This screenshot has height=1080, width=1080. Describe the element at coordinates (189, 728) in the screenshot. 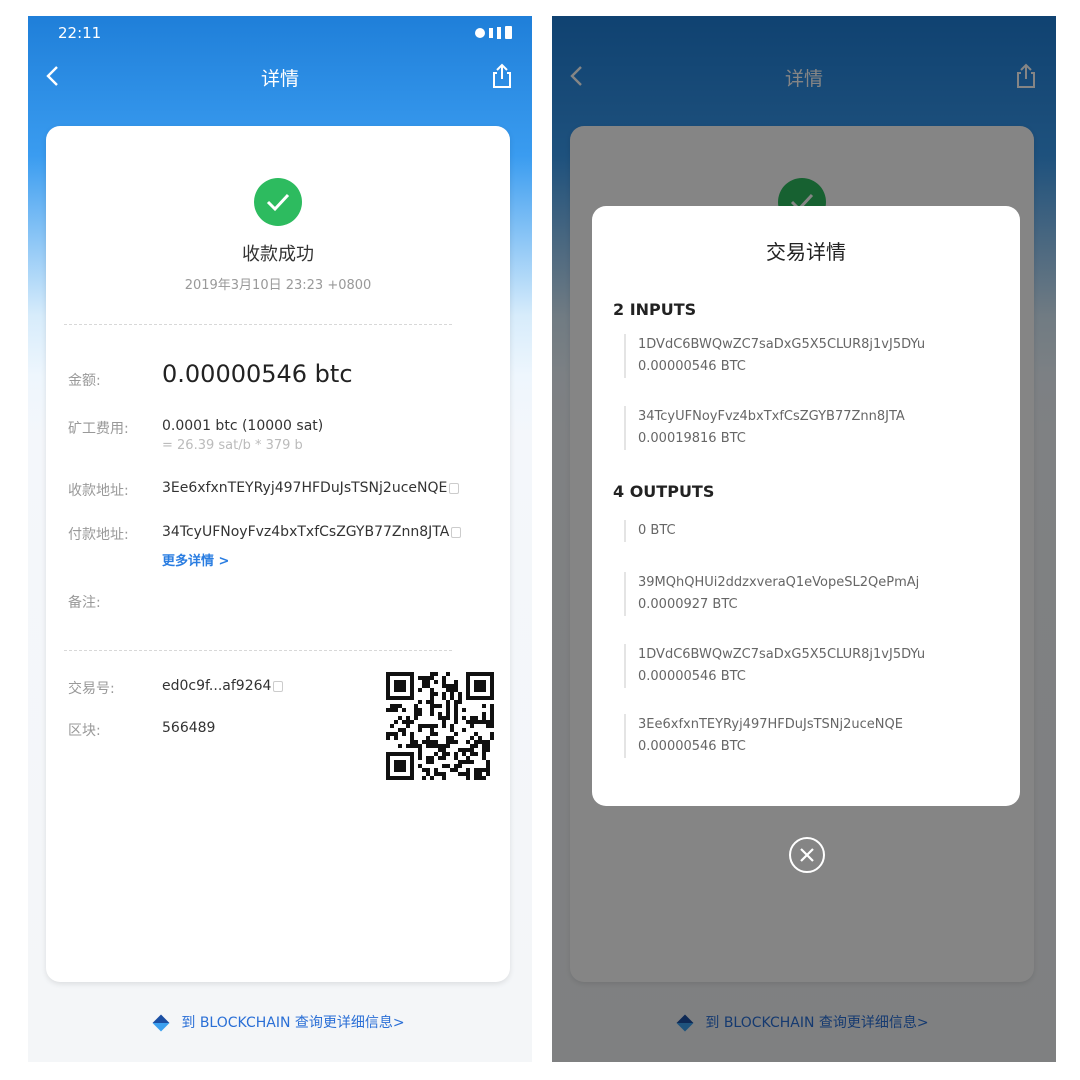

I see `block-value: 566489` at that location.